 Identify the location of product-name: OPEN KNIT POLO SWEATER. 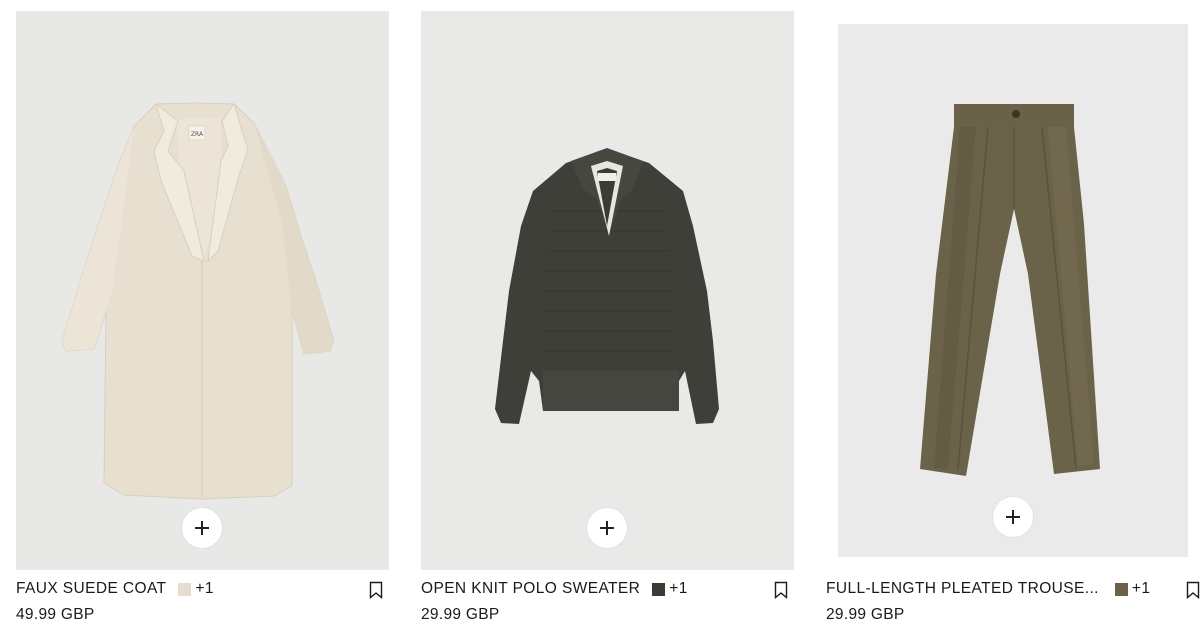
(530, 589).